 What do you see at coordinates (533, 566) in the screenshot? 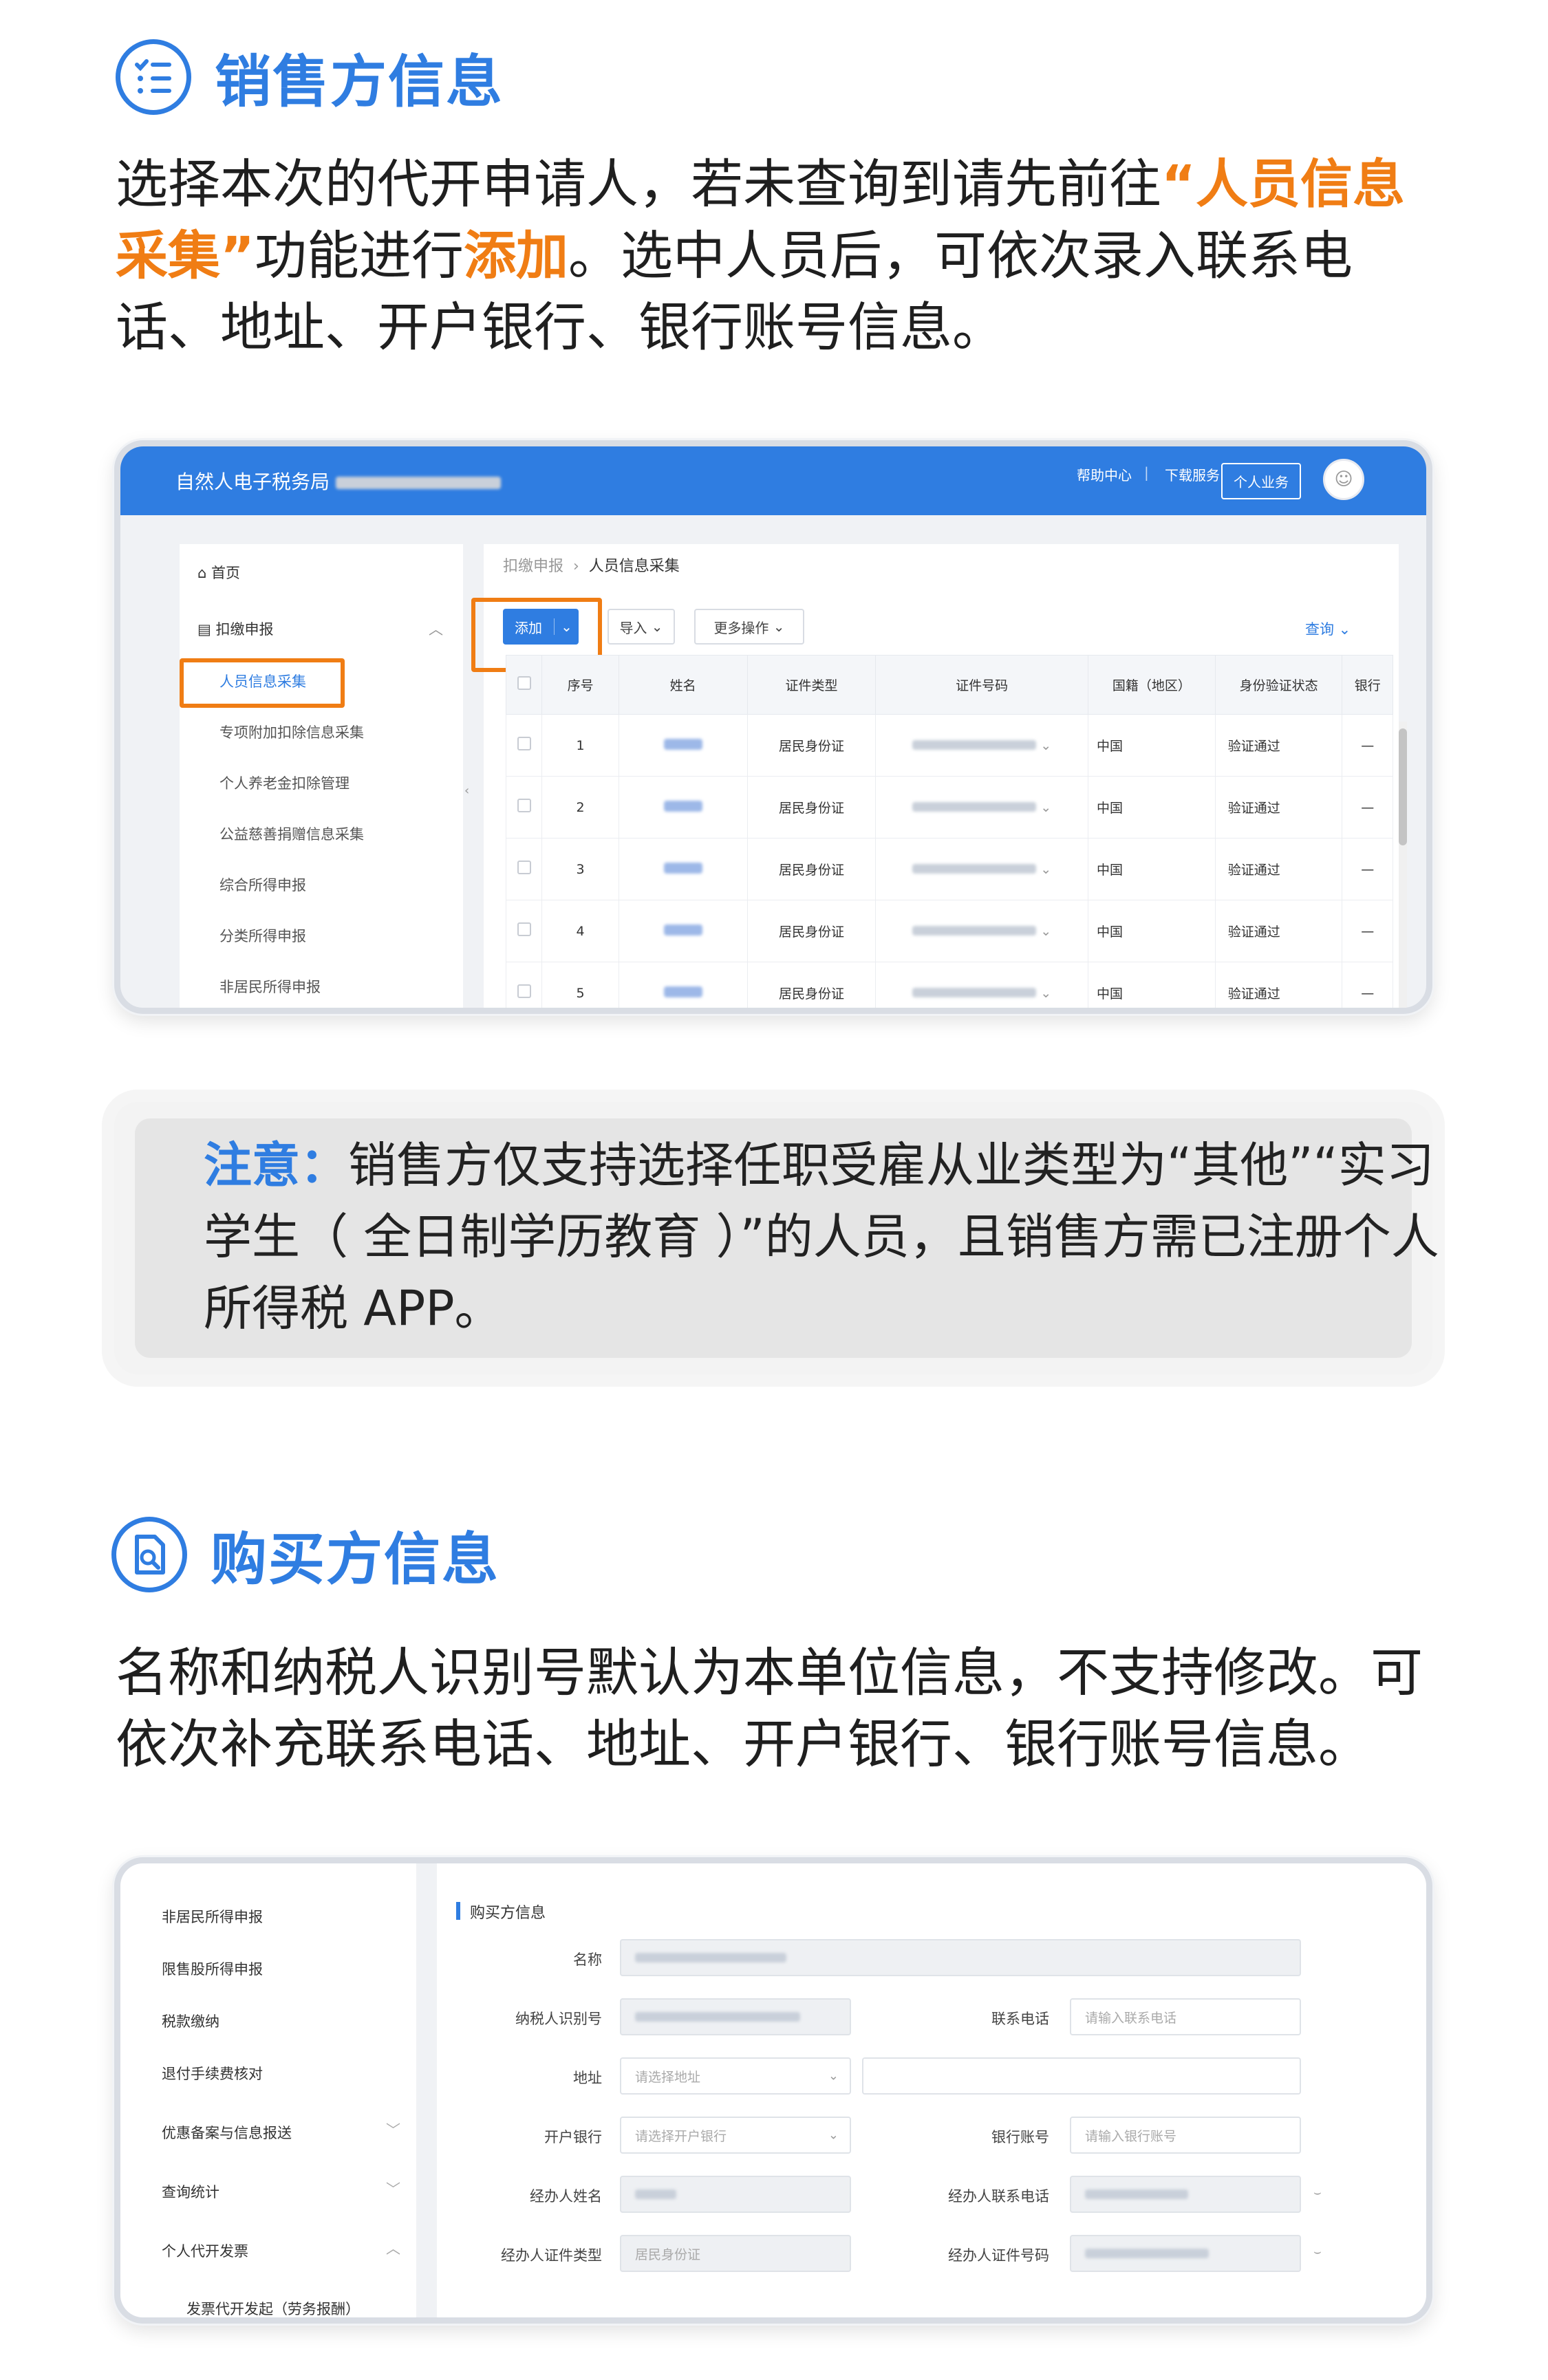
I see `breadcrumb-parent: 扣缴申报` at bounding box center [533, 566].